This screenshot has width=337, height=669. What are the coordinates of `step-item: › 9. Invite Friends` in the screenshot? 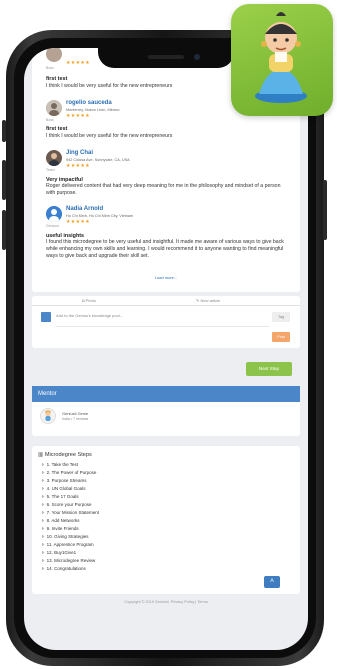 It's located at (60, 529).